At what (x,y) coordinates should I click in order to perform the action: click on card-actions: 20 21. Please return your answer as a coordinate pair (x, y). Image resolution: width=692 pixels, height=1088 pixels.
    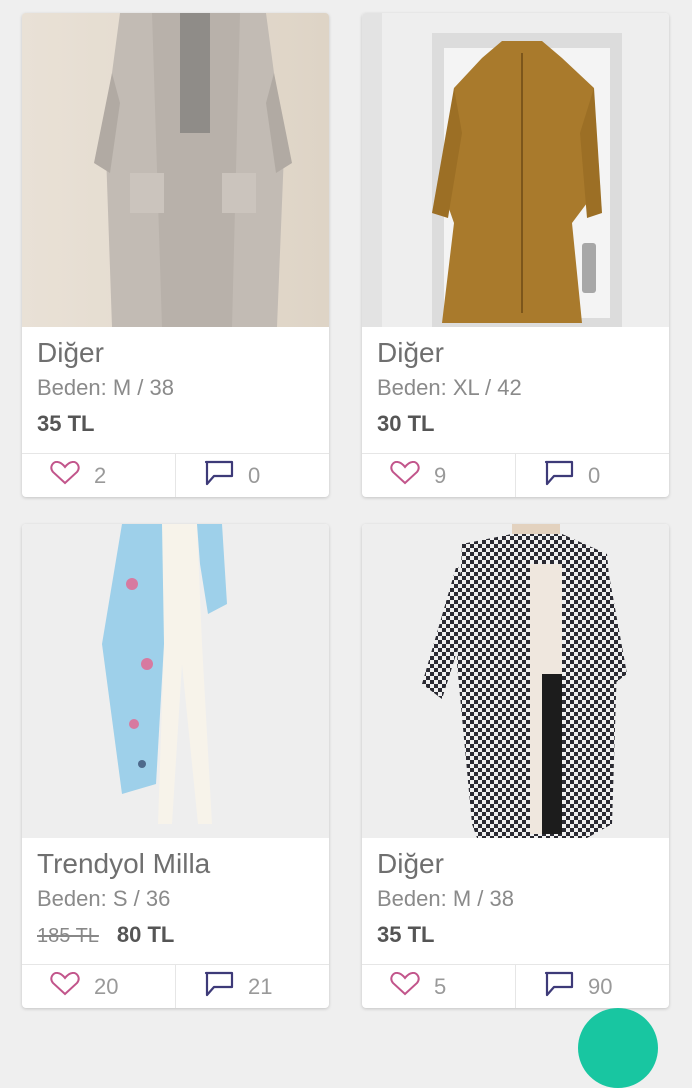
    Looking at the image, I should click on (175, 986).